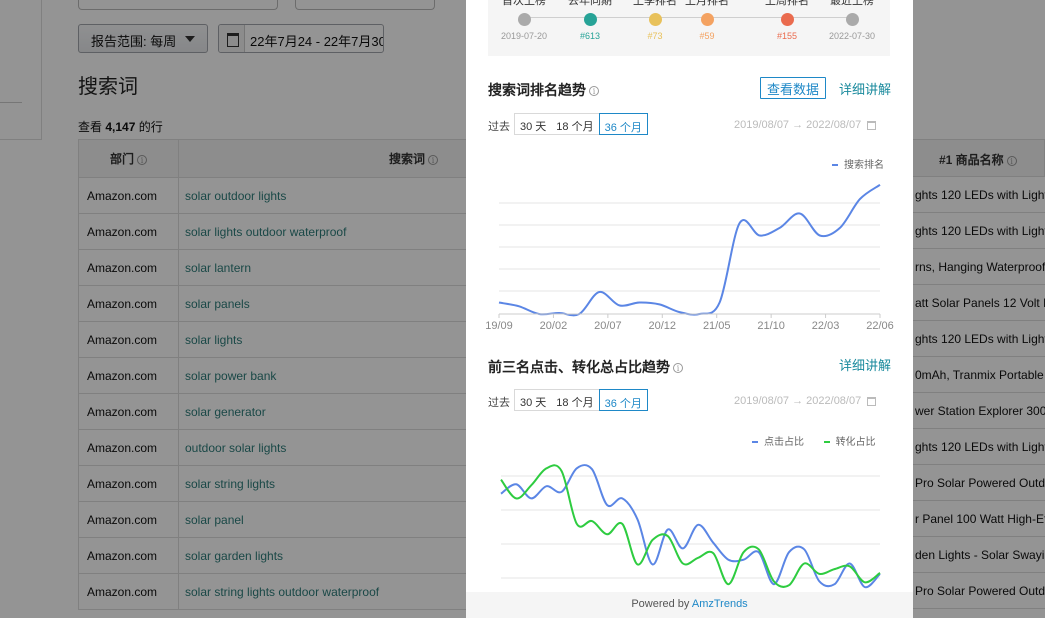 This screenshot has width=1045, height=618. I want to click on timeline-item: 首次上榜 2019-07-20, so click(524, 20).